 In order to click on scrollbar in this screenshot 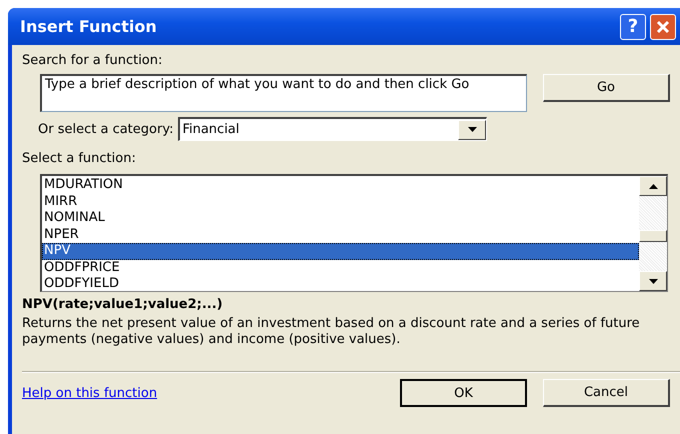, I will do `click(653, 233)`.